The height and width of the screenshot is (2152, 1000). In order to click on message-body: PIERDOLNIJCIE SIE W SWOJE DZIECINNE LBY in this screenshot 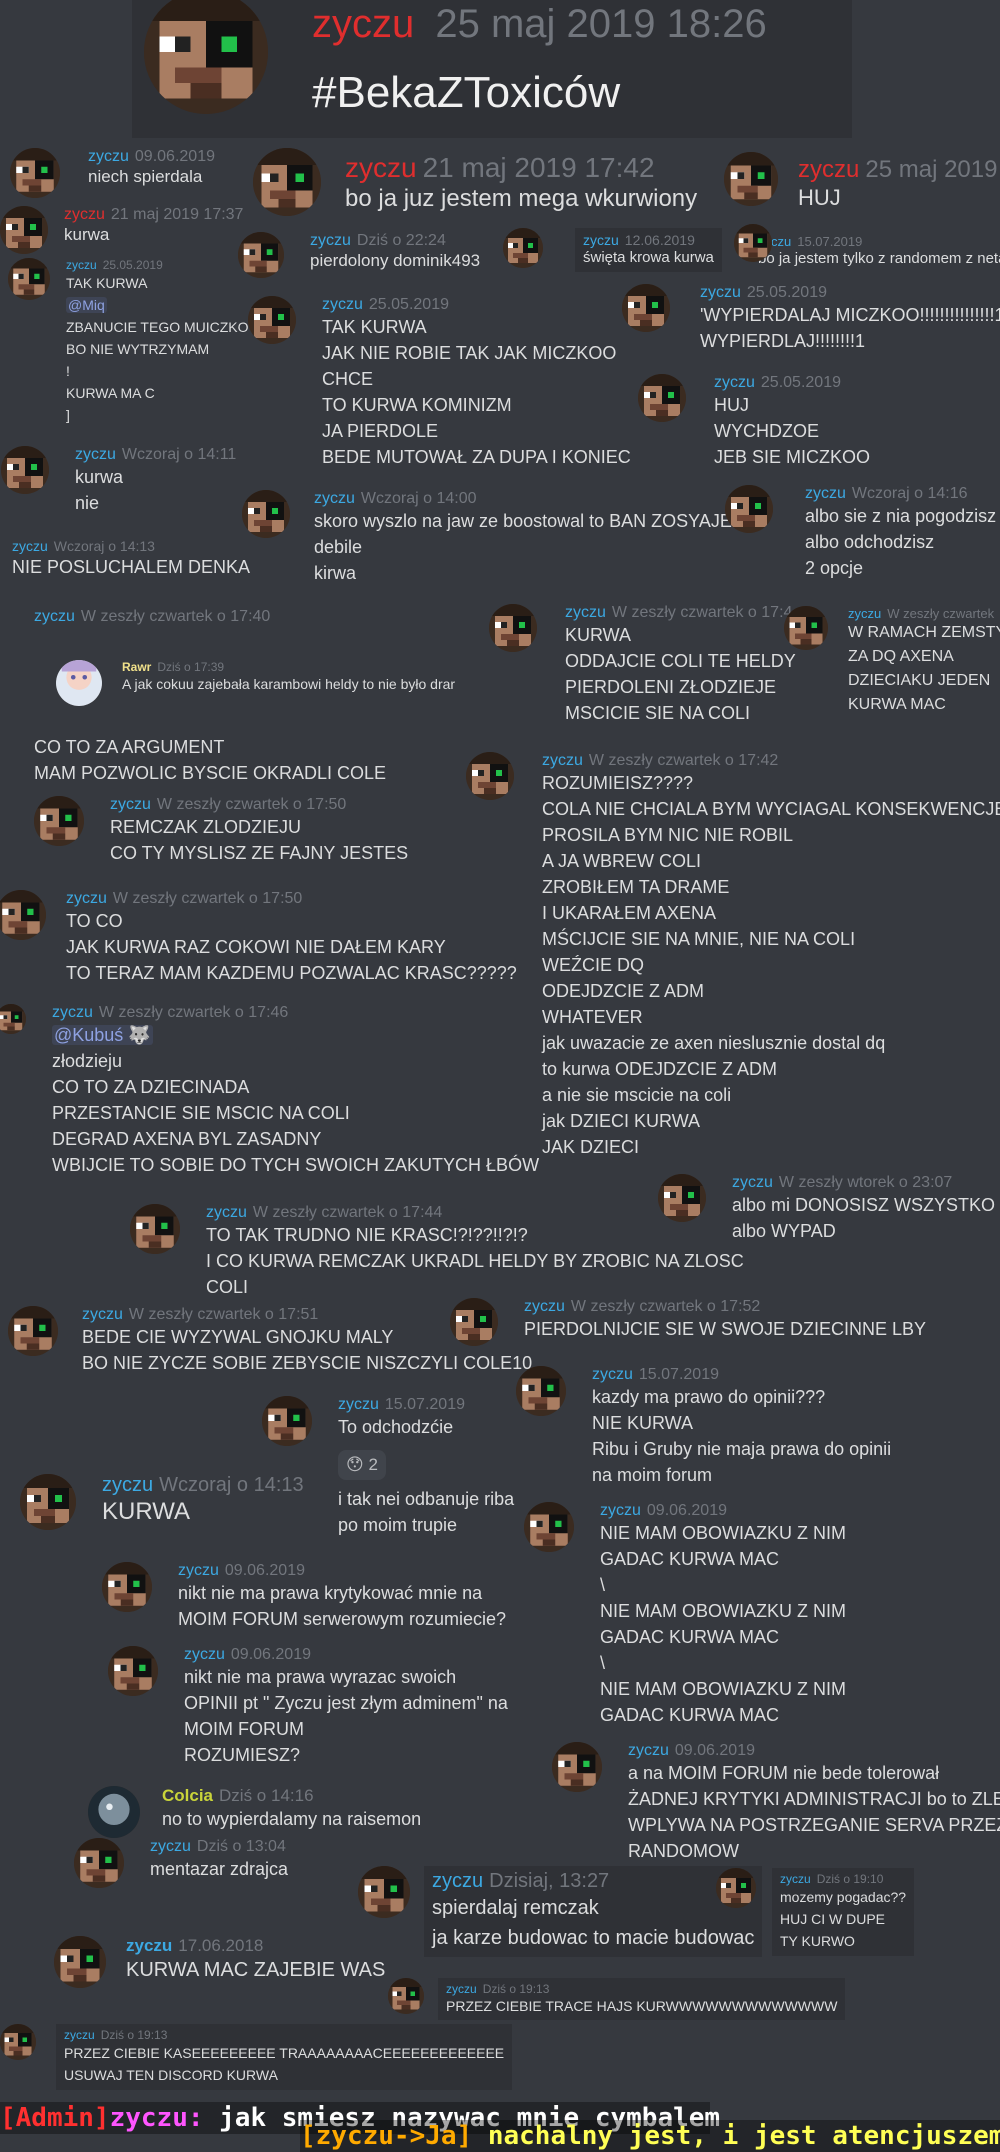, I will do `click(725, 1329)`.